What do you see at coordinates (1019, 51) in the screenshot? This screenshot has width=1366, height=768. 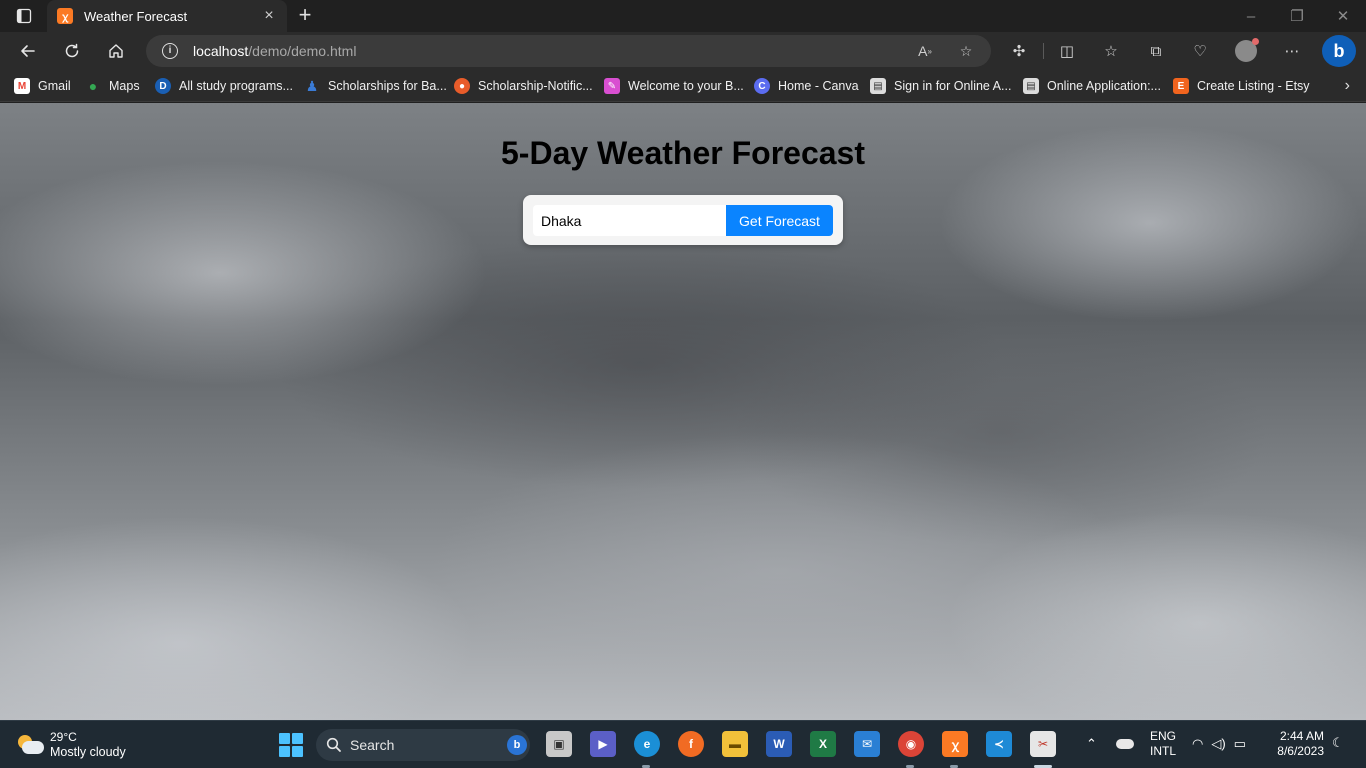 I see `extensions-icon: ✣` at bounding box center [1019, 51].